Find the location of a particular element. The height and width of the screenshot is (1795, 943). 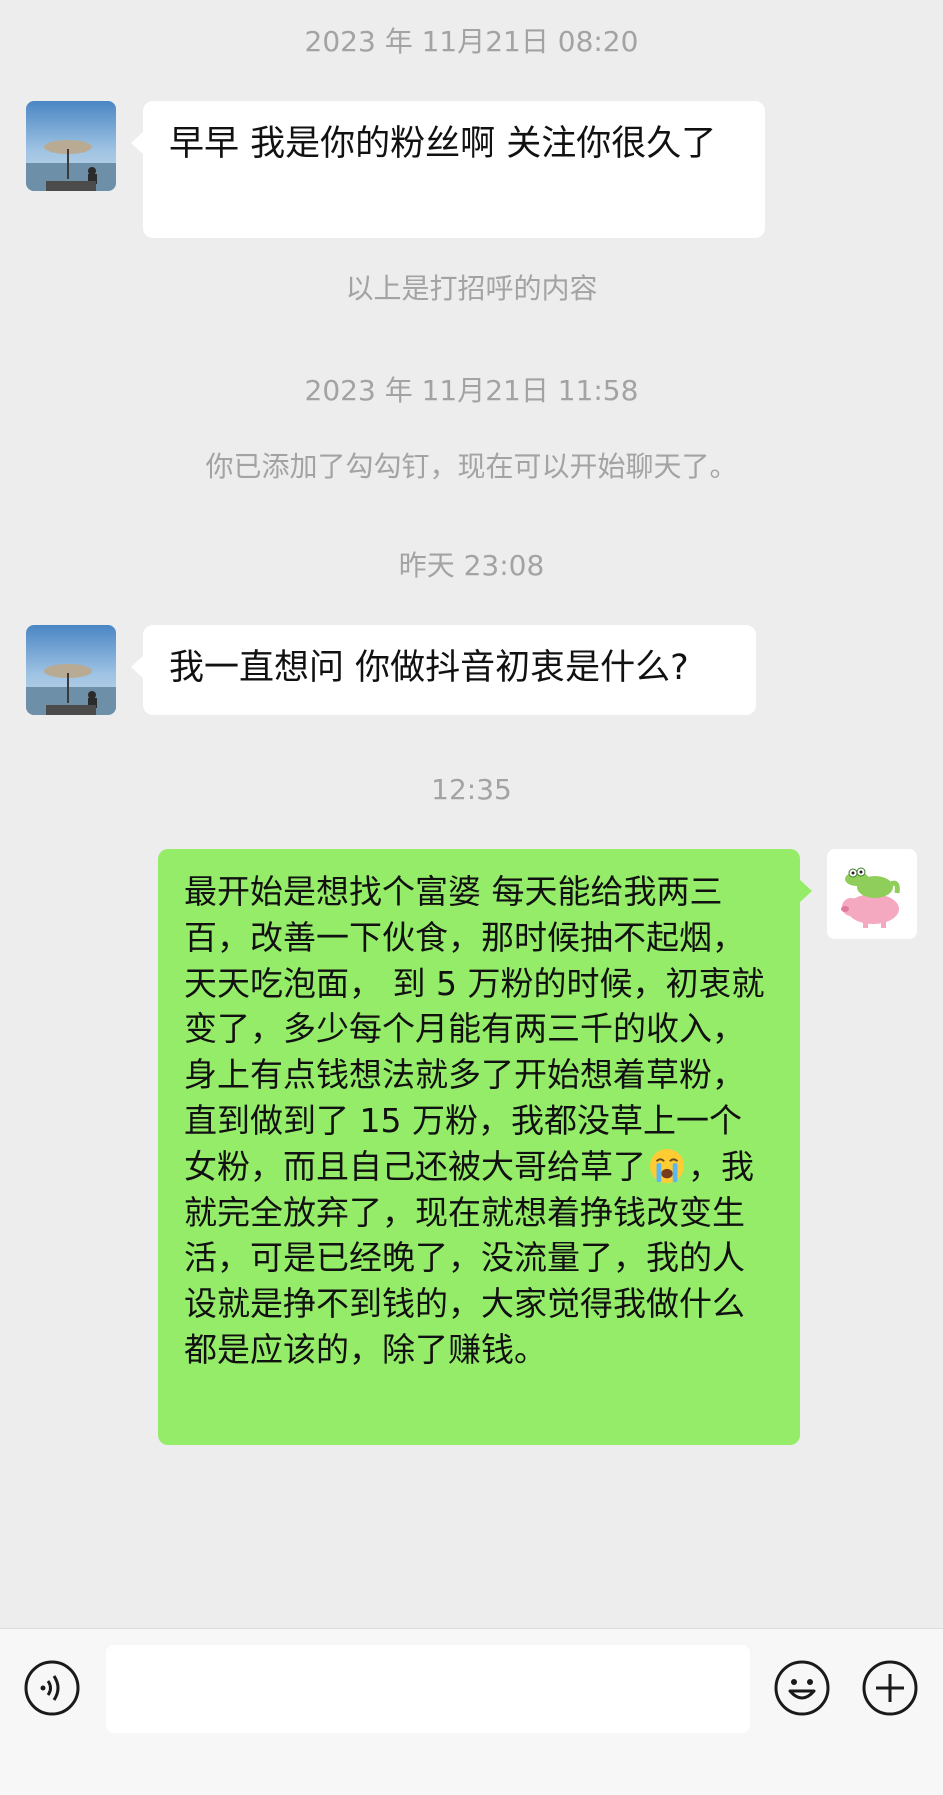

pig-crocodile-sticker-icon is located at coordinates (872, 894).